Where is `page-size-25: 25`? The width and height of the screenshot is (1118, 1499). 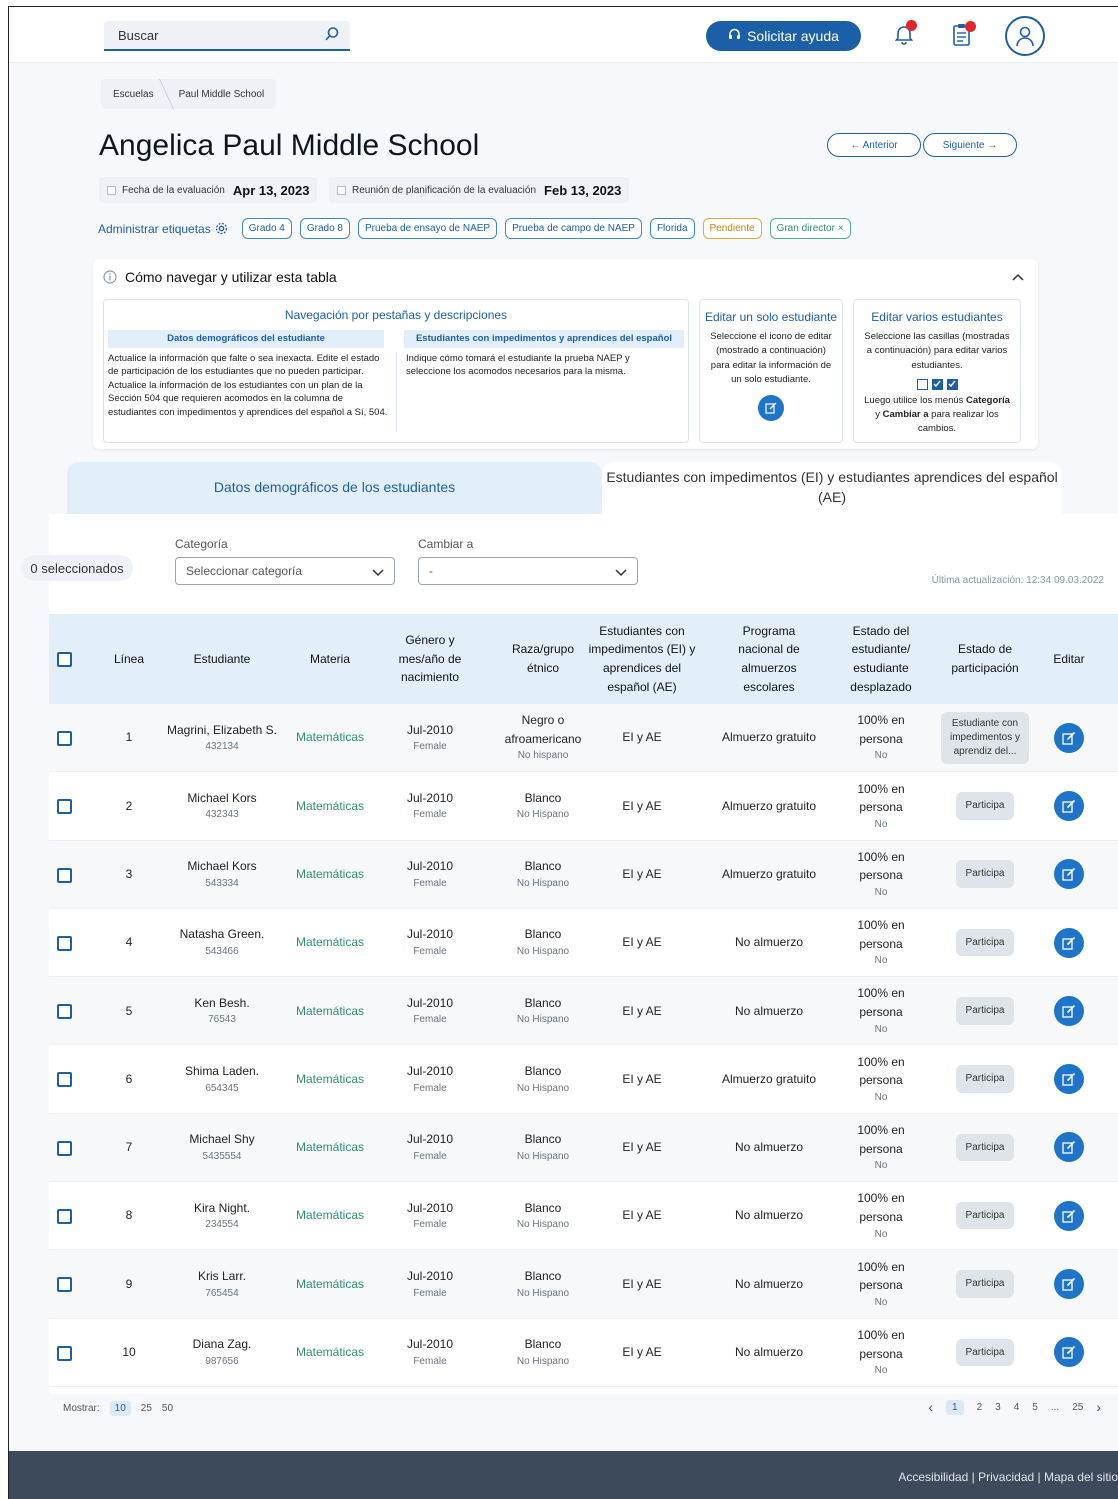 page-size-25: 25 is located at coordinates (146, 1408).